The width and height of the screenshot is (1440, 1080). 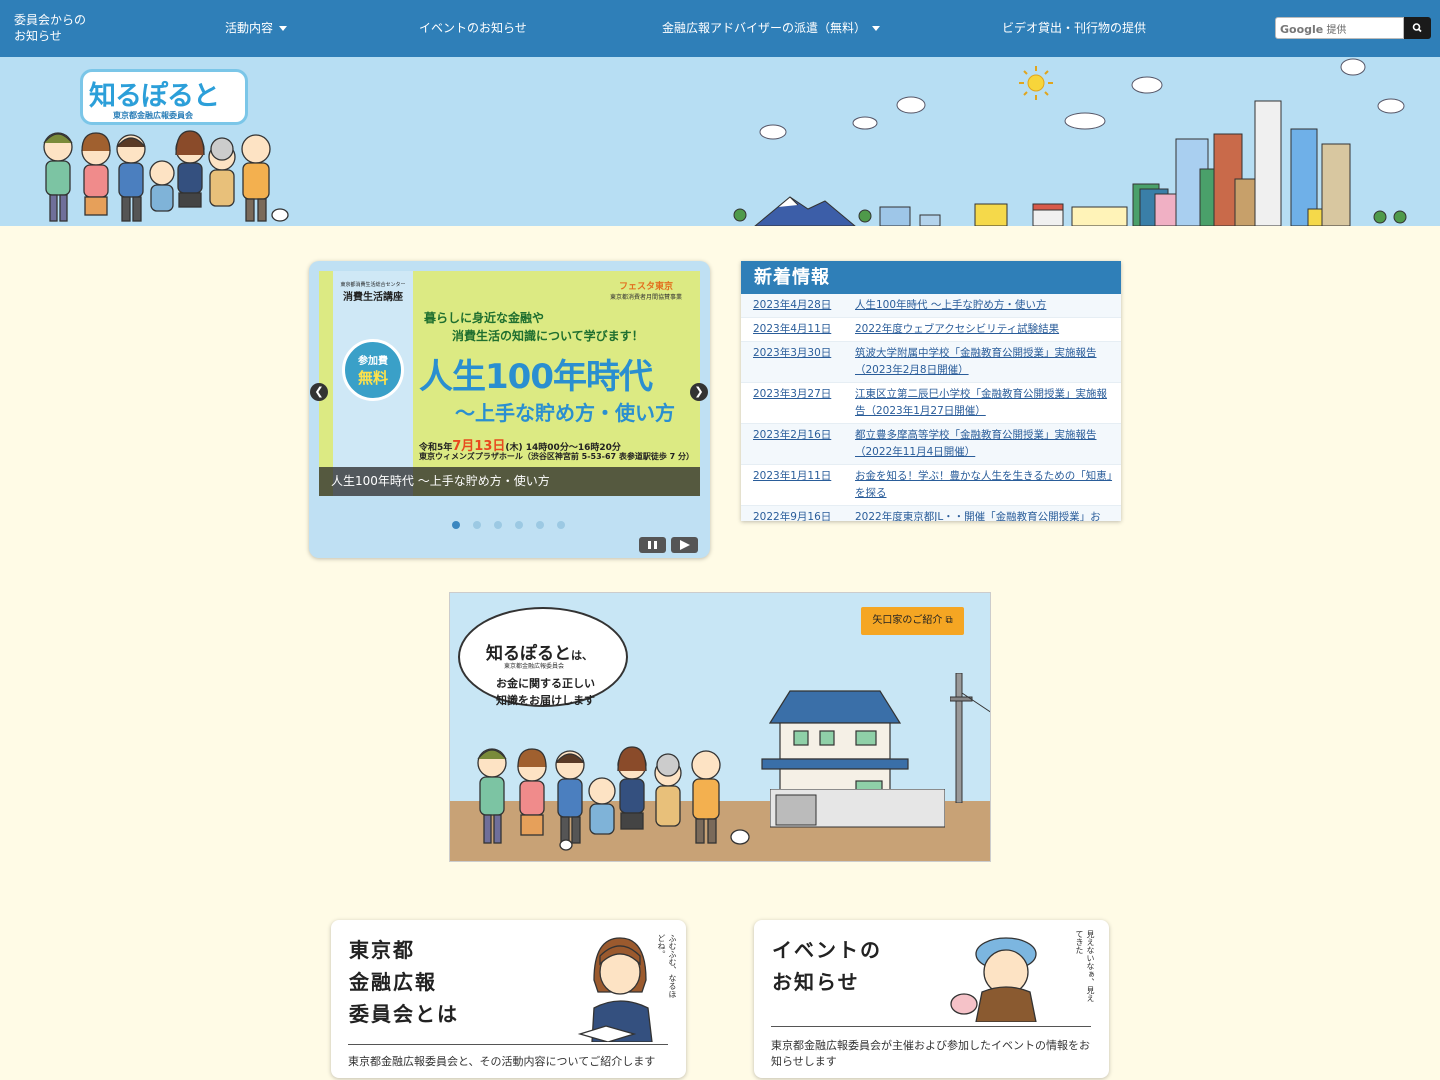 I want to click on slide-subtitle-2: 消費生活の知識について学びます！, so click(x=548, y=336).